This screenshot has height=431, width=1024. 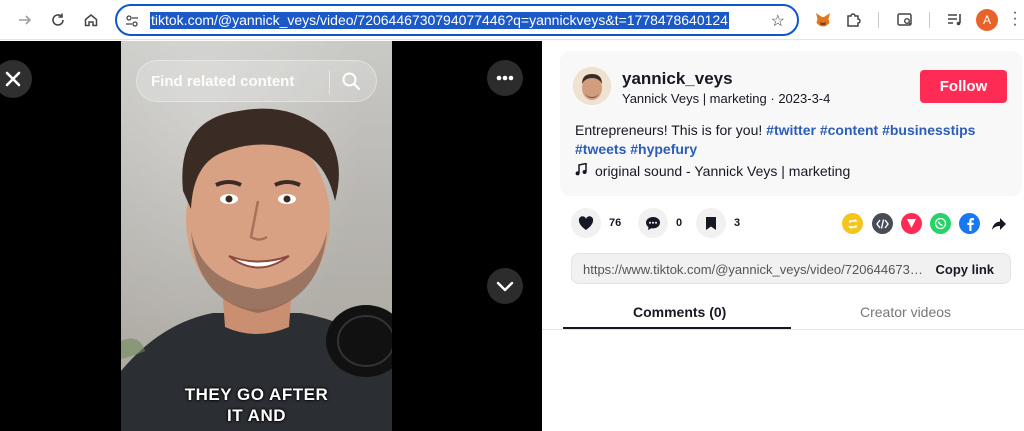 What do you see at coordinates (132, 21) in the screenshot?
I see `site-settings-icon` at bounding box center [132, 21].